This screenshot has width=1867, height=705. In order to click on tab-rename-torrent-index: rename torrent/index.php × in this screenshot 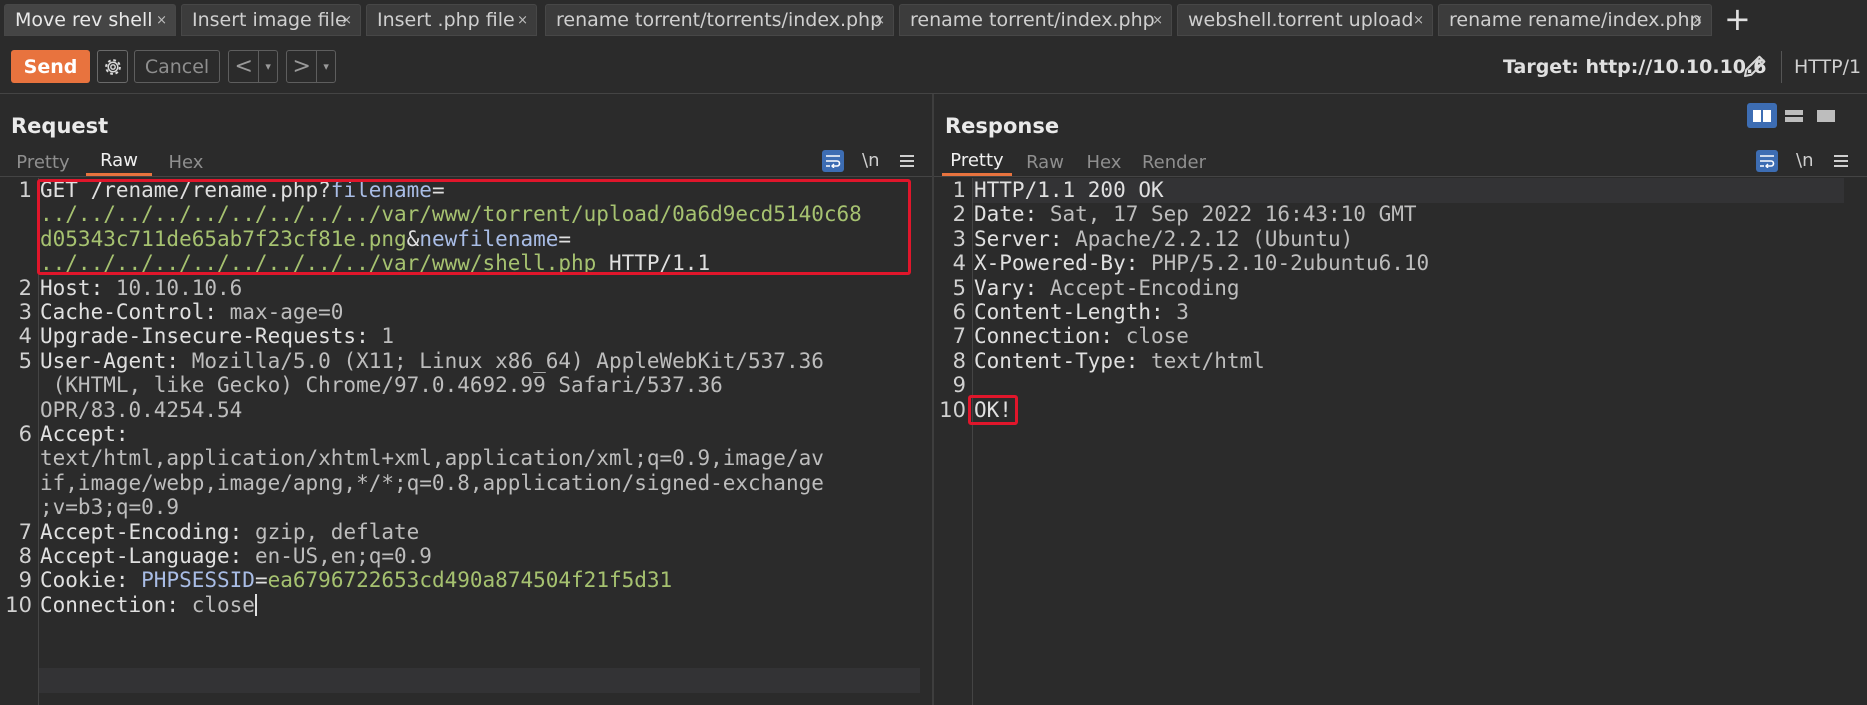, I will do `click(1035, 20)`.